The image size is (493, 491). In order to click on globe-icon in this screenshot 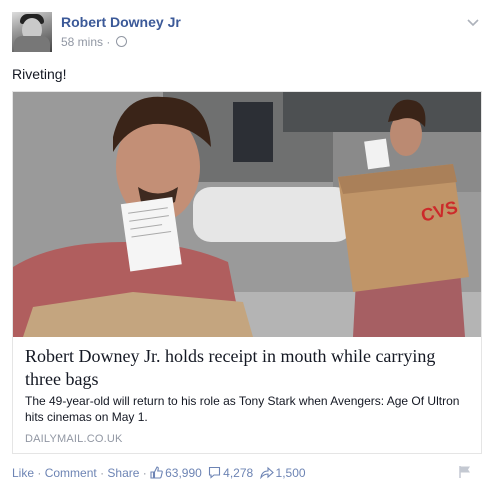, I will do `click(121, 41)`.